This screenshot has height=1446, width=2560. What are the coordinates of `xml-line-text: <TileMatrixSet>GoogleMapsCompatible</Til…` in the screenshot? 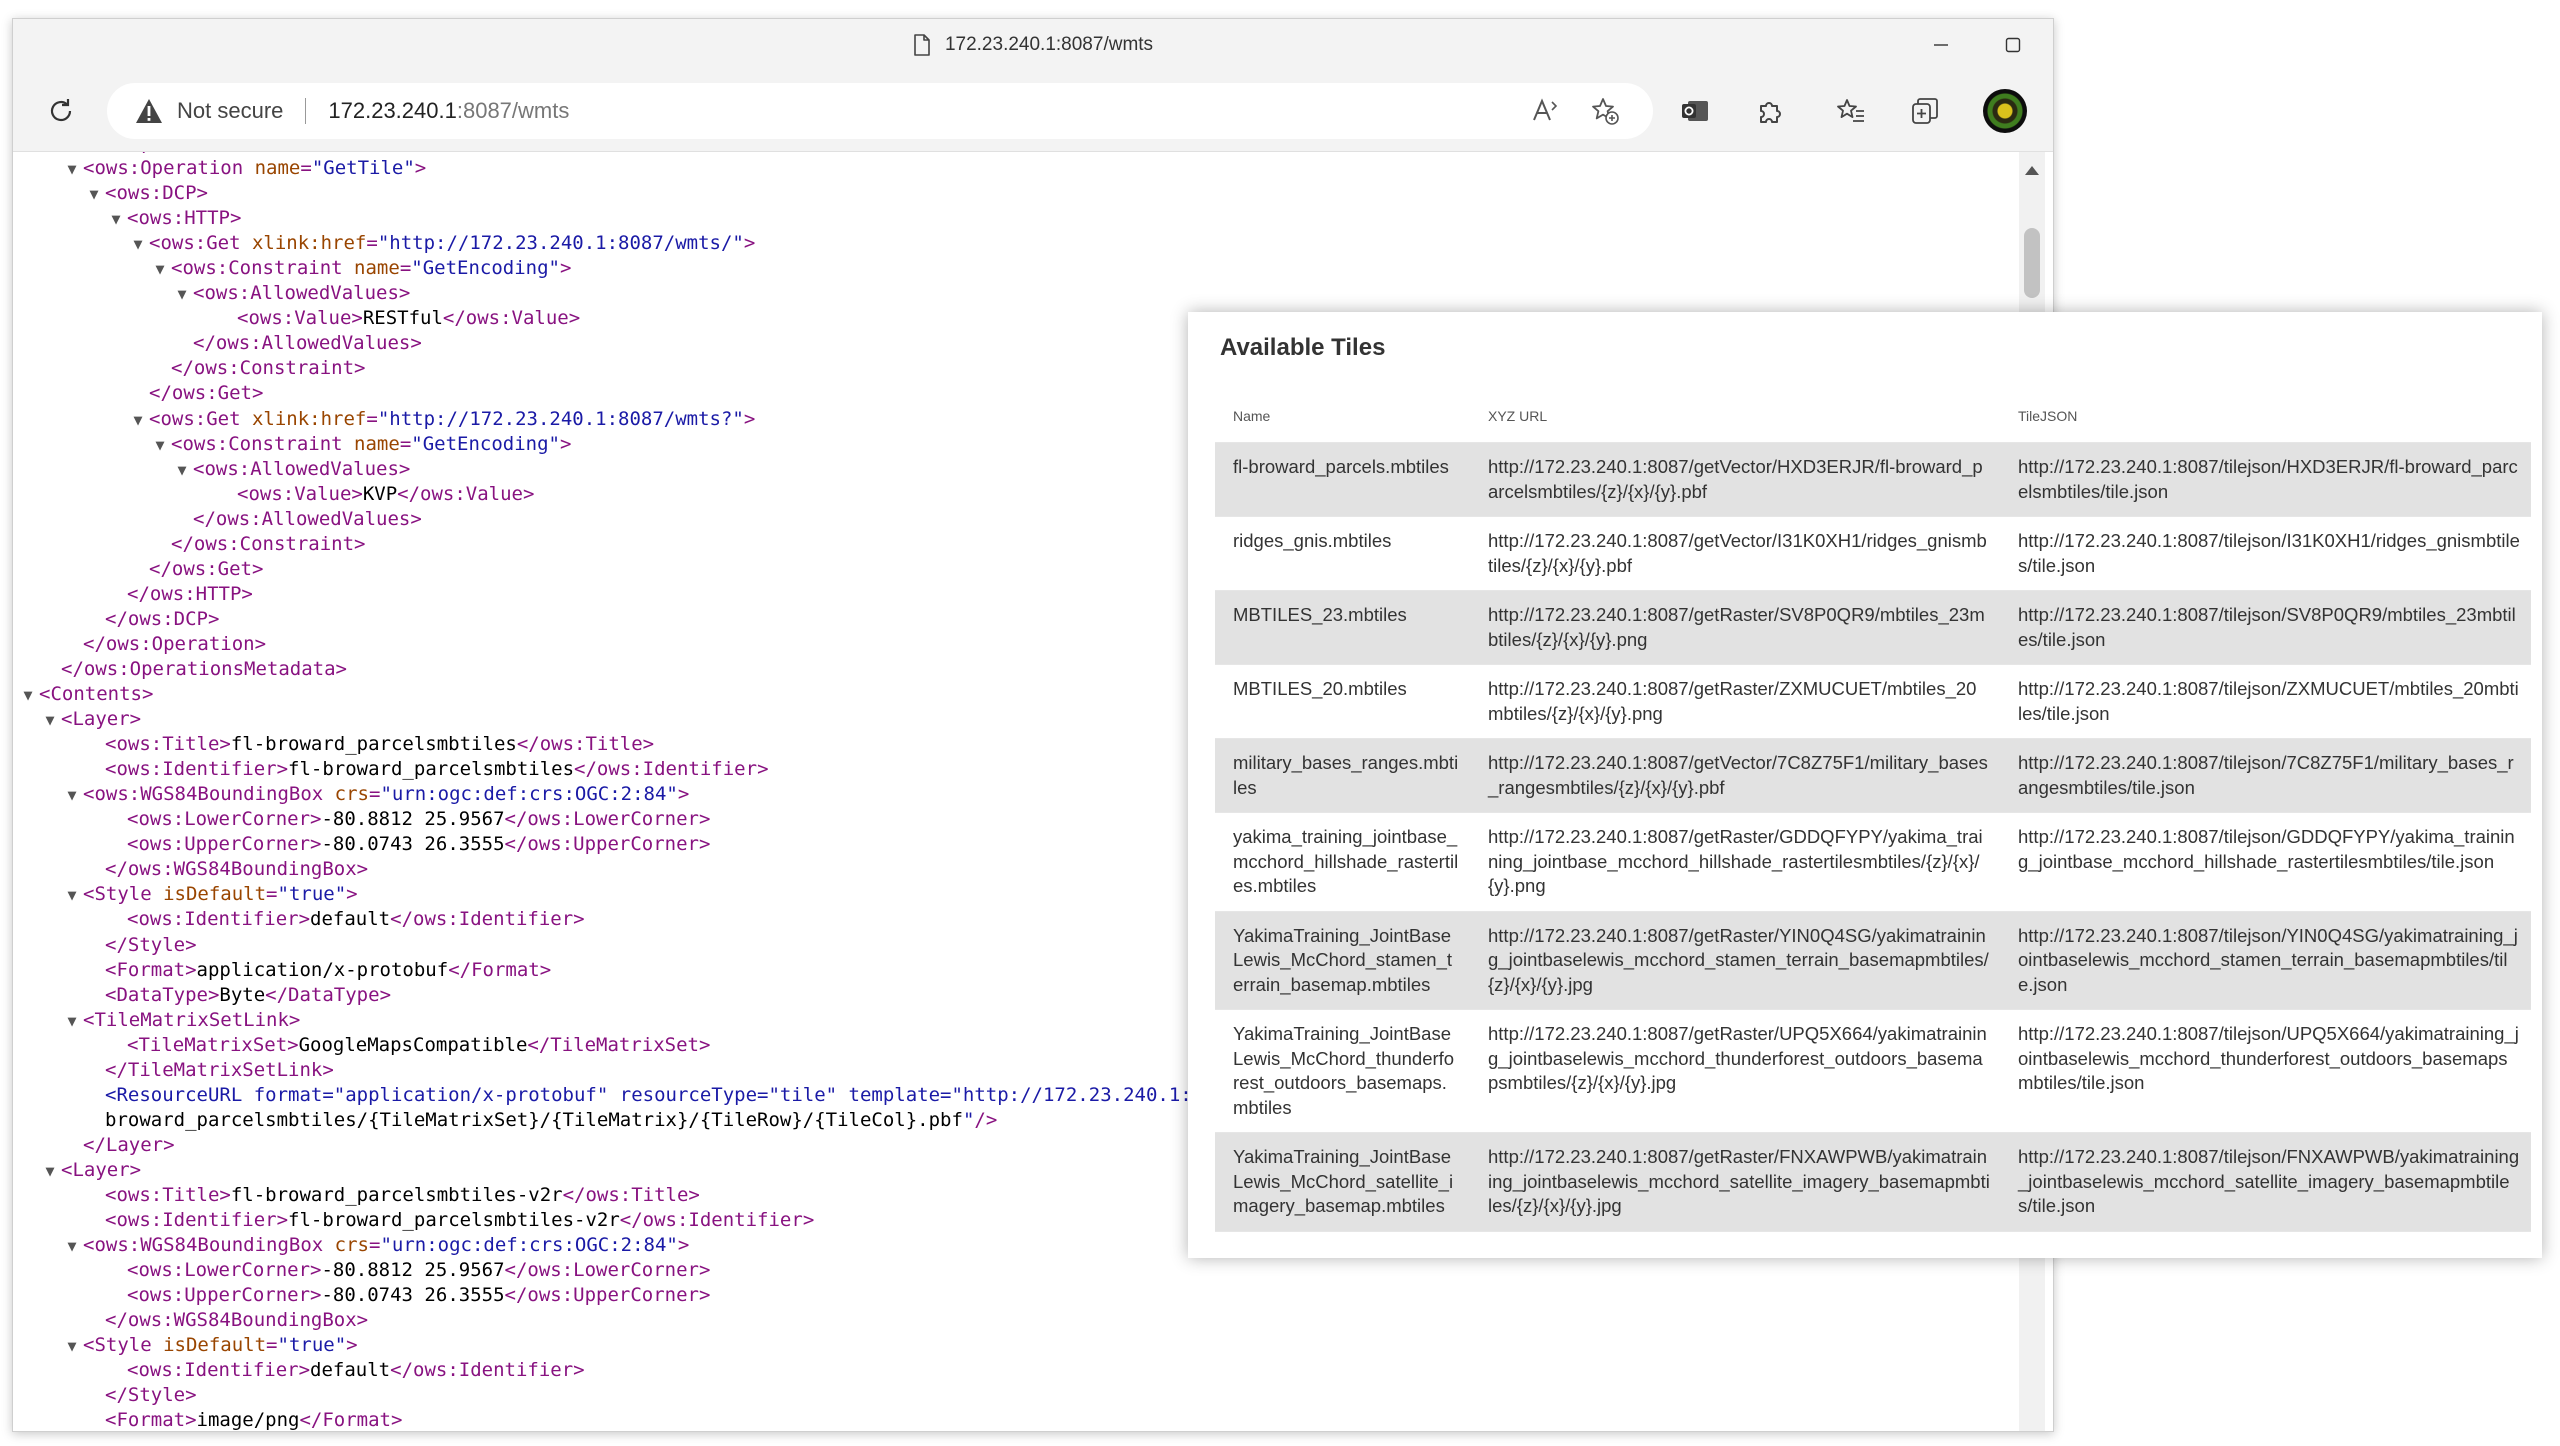 It's located at (419, 1044).